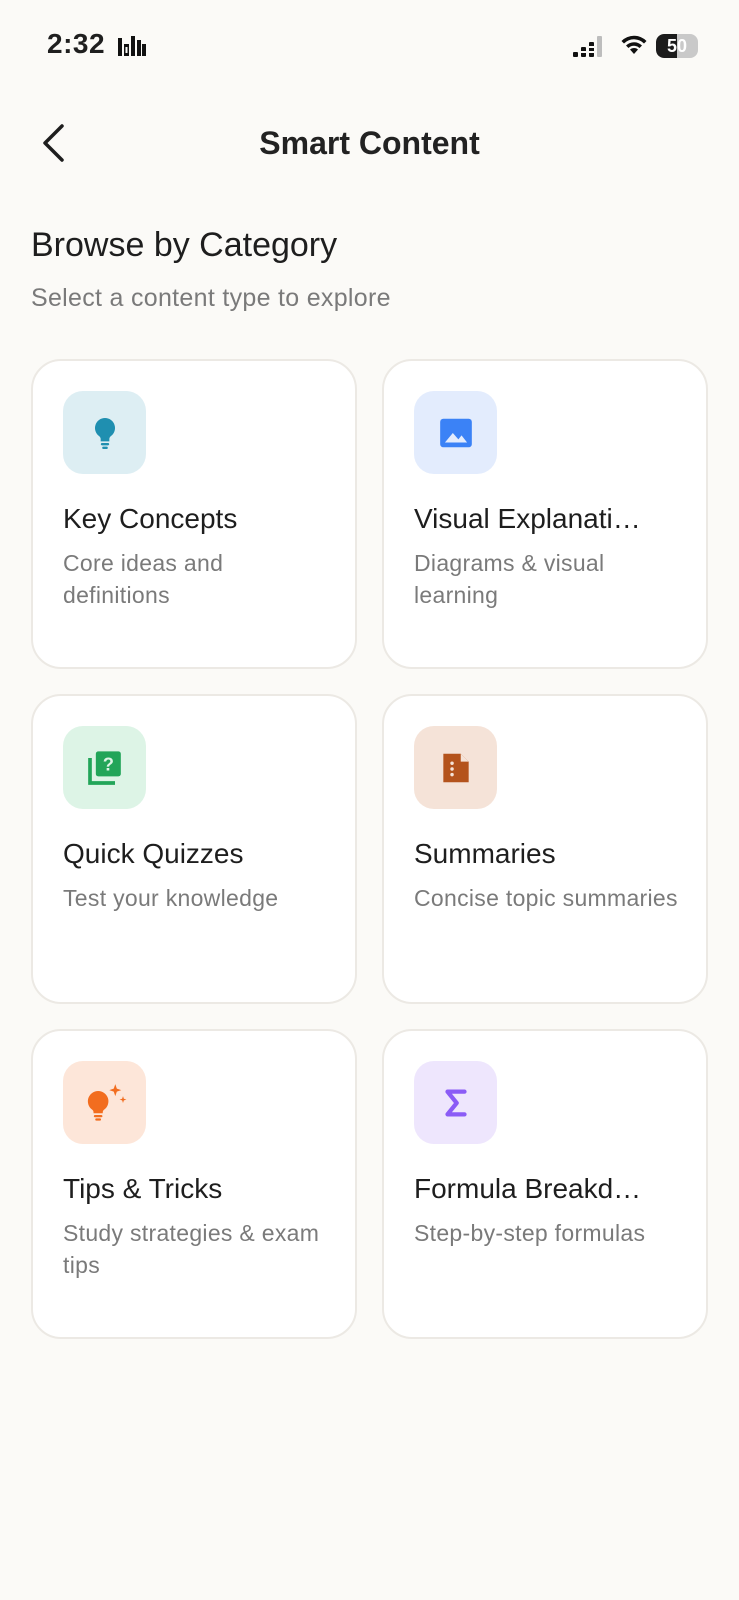 The height and width of the screenshot is (1600, 739). I want to click on image-icon, so click(455, 432).